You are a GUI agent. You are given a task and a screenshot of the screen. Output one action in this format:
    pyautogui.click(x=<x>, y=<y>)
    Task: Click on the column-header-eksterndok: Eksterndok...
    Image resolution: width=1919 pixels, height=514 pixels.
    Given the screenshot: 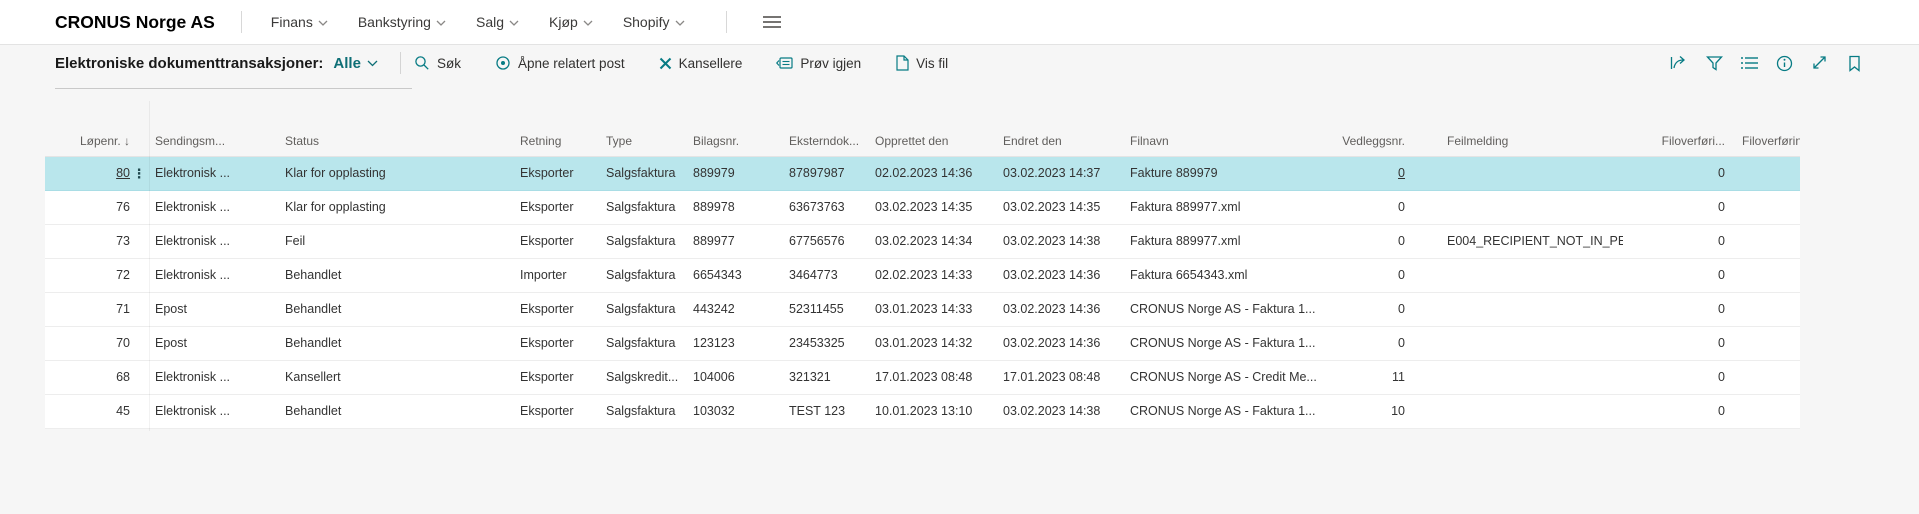 What is the action you would take?
    pyautogui.click(x=830, y=141)
    